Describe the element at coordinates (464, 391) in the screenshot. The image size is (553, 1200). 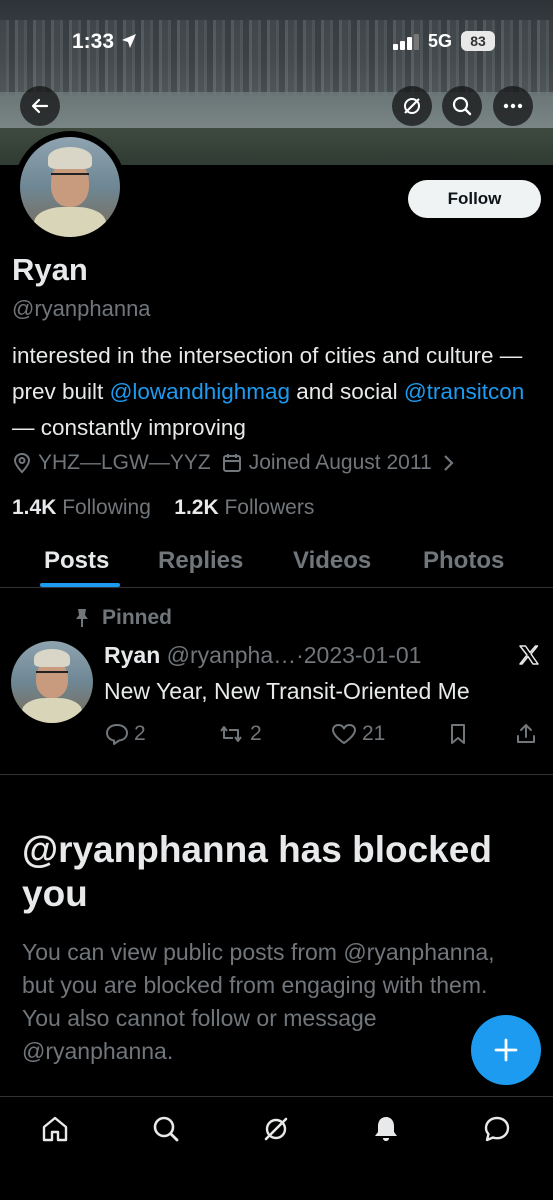
I see `bio-mention-transitcon: @transitcon` at that location.